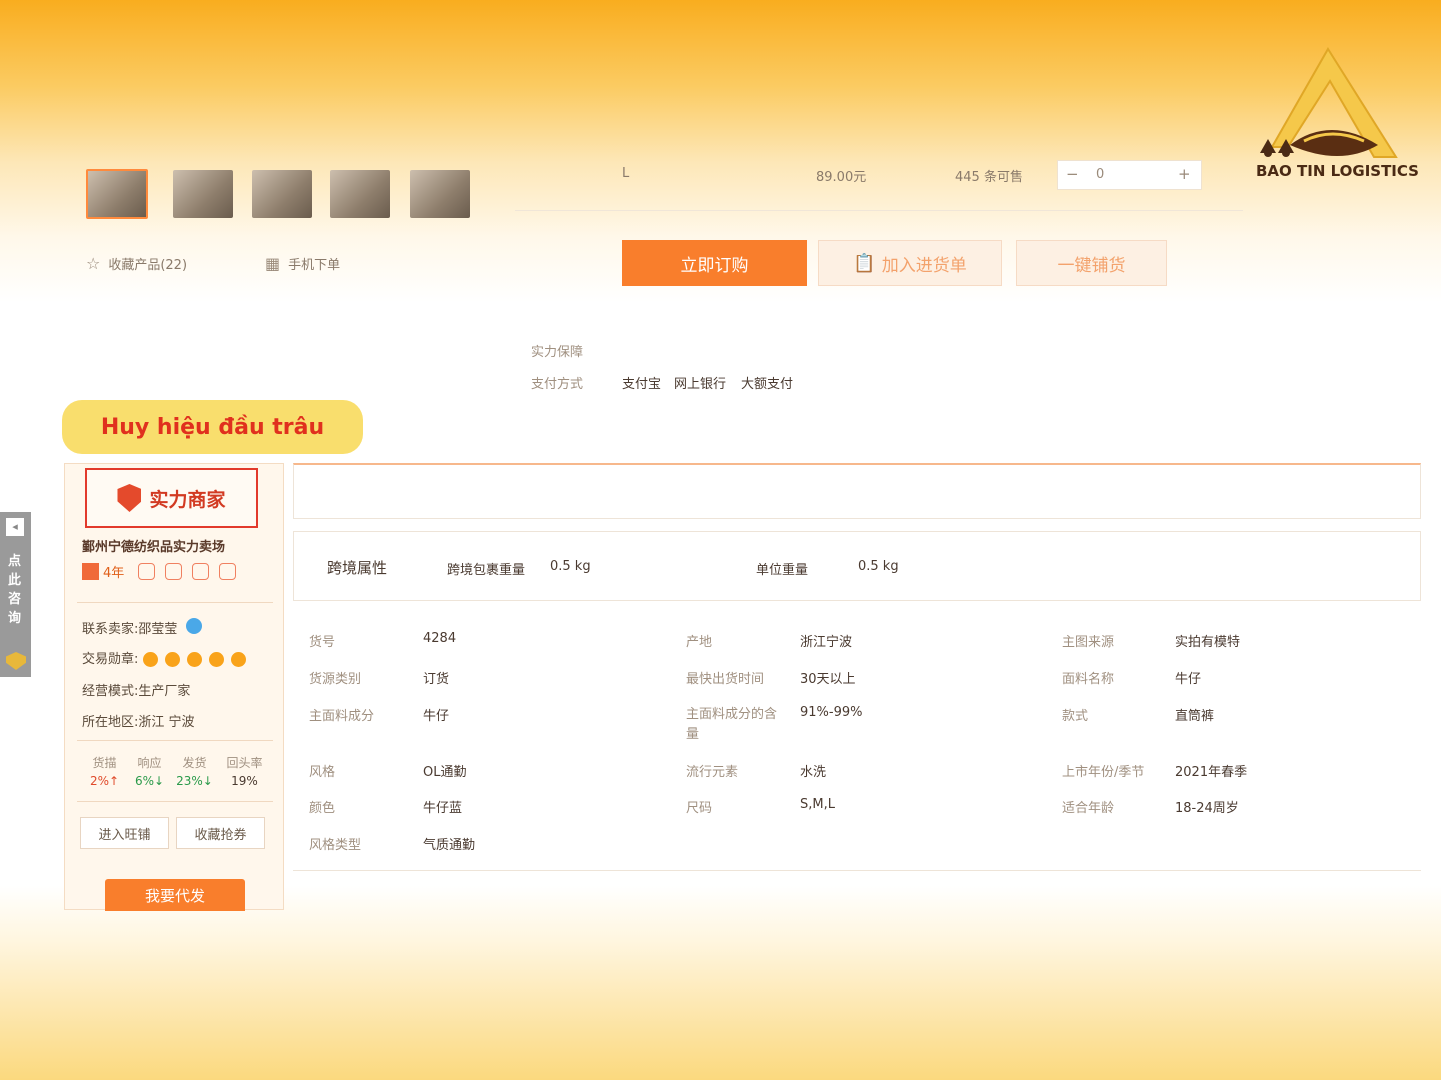 The height and width of the screenshot is (1080, 1441). Describe the element at coordinates (1088, 679) in the screenshot. I see `attr-key: 面料名称` at that location.